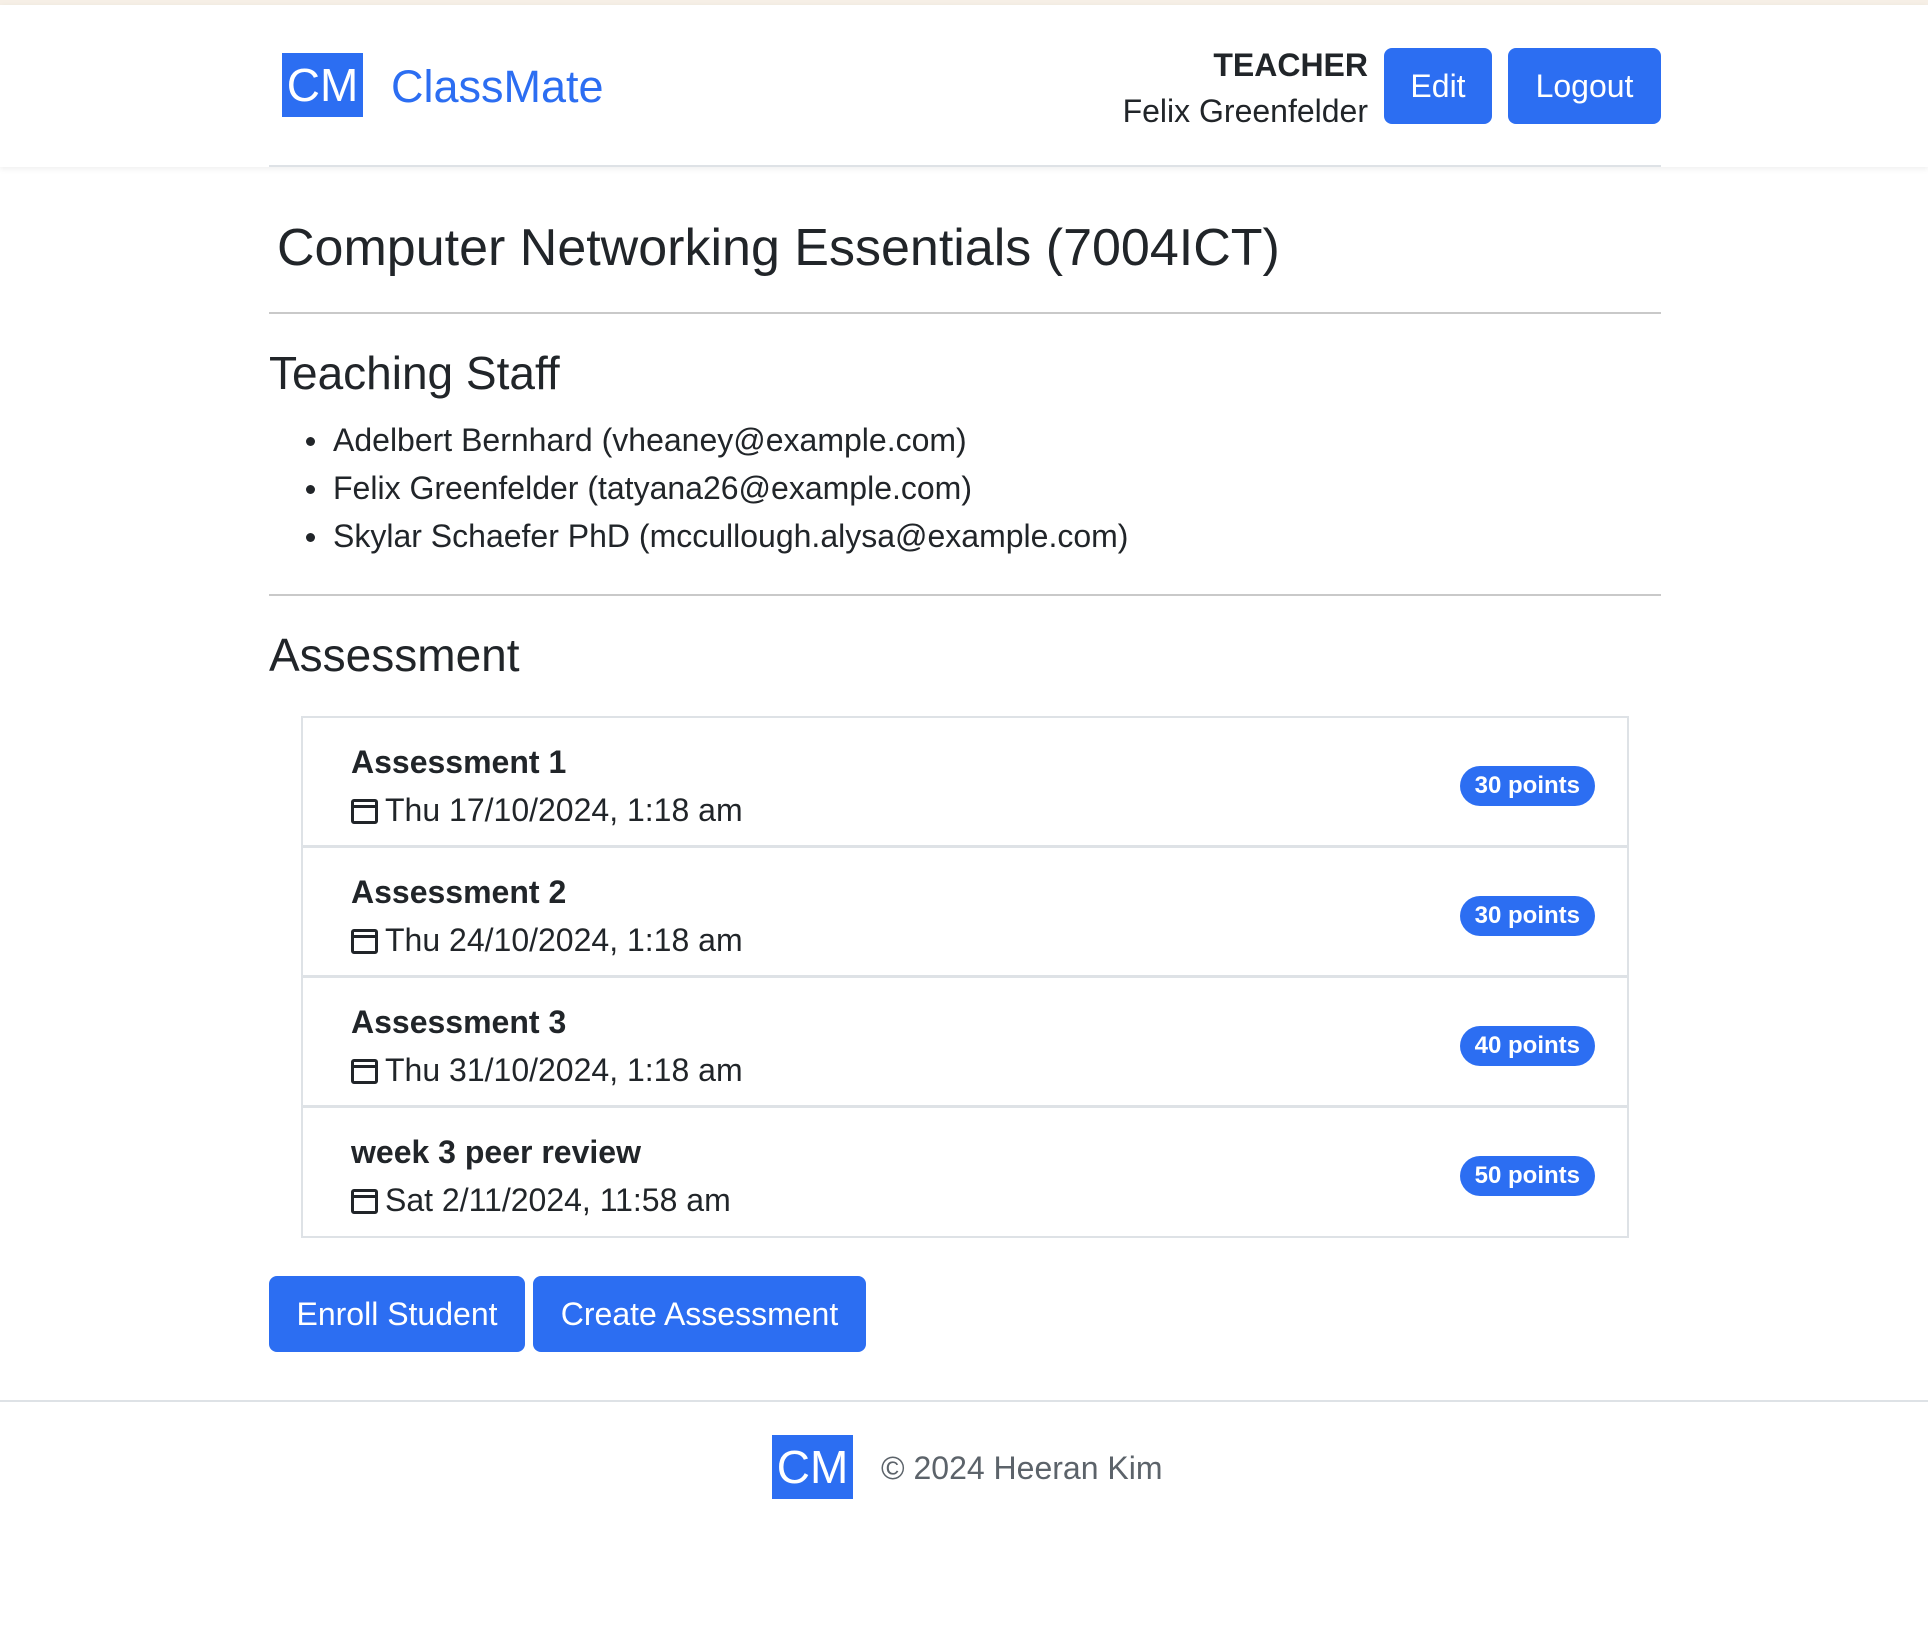 This screenshot has width=1928, height=1630. I want to click on assessment-name: week 3 peer review, so click(496, 1152).